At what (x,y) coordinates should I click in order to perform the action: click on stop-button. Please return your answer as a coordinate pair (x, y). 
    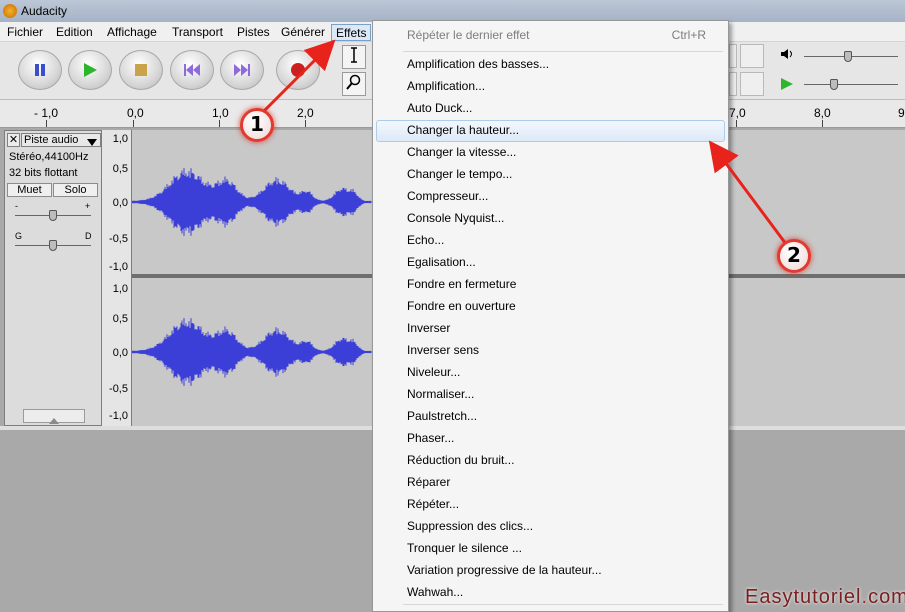
    Looking at the image, I should click on (141, 70).